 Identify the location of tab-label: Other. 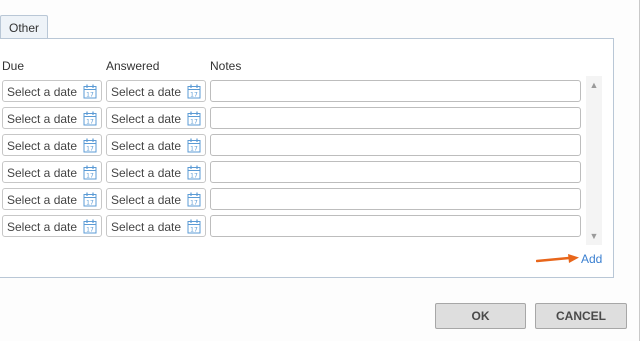
(23, 27).